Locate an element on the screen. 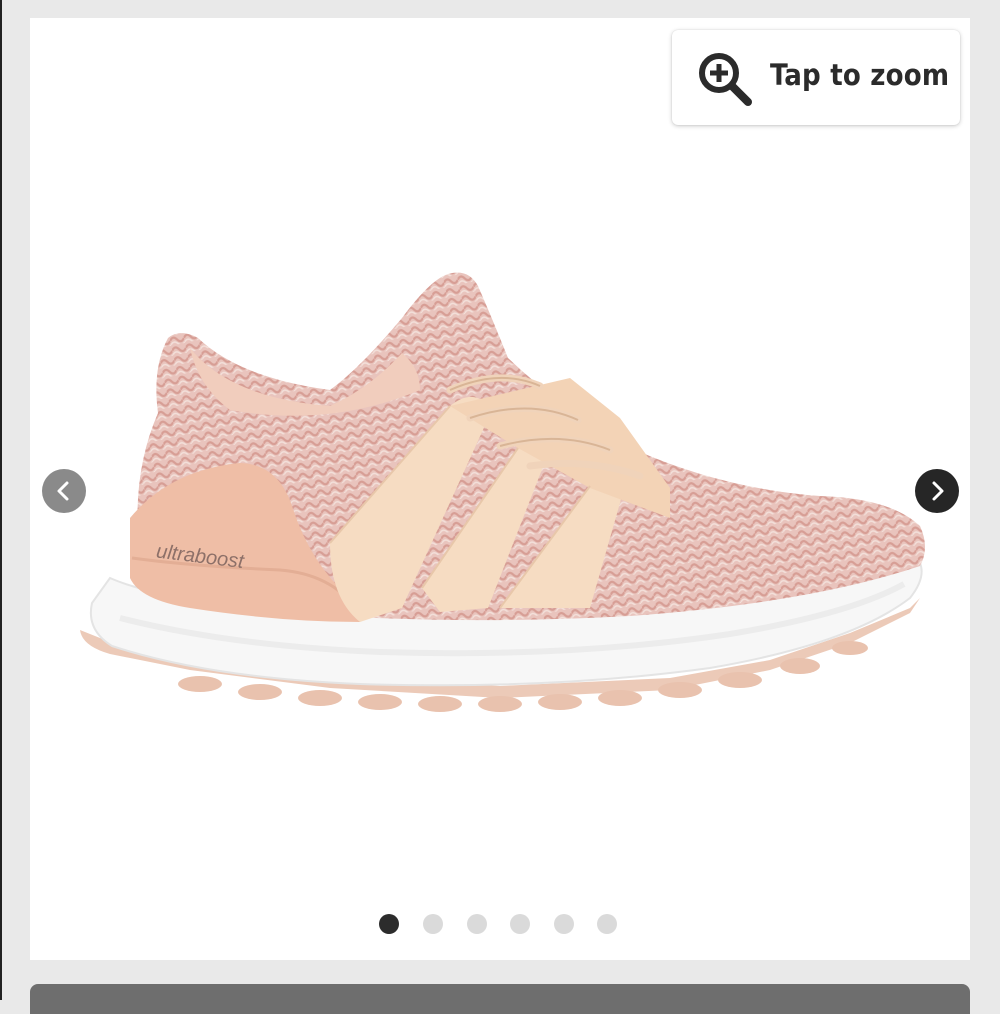 The height and width of the screenshot is (1014, 1000). chevron-right-icon is located at coordinates (938, 491).